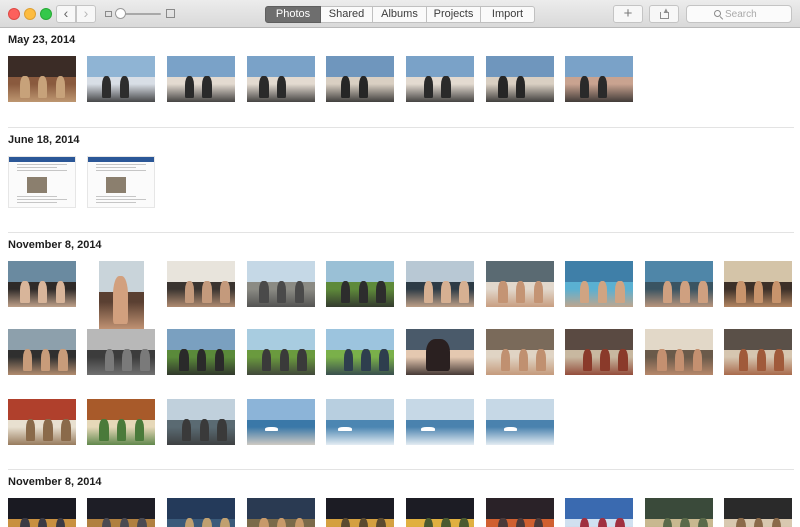 The width and height of the screenshot is (800, 527). What do you see at coordinates (293, 14) in the screenshot?
I see `tab-photos: Photos` at bounding box center [293, 14].